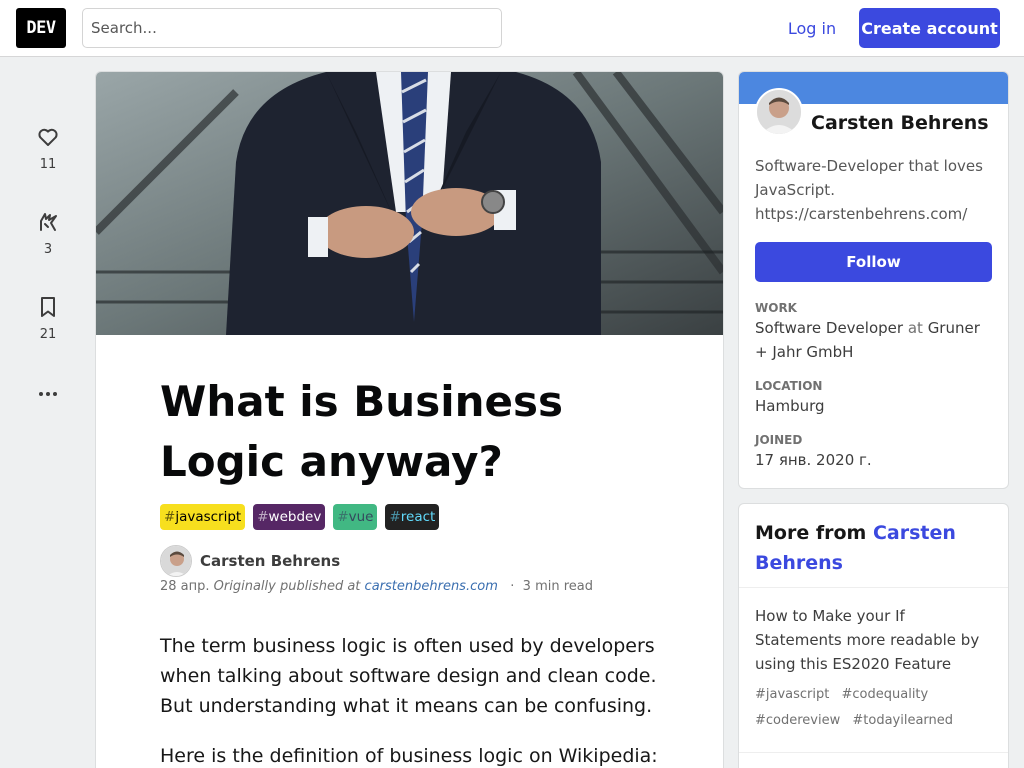 Image resolution: width=1024 pixels, height=768 pixels. I want to click on more-tag: #codequality, so click(885, 694).